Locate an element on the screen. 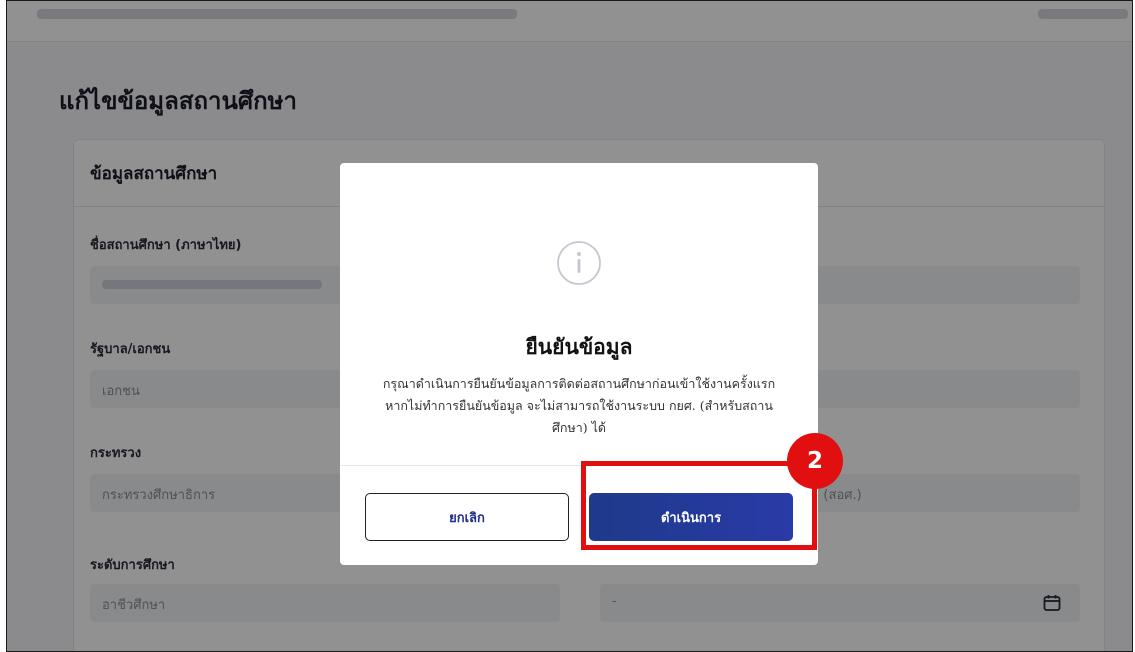  cancel-button: ยกเลิก is located at coordinates (467, 517).